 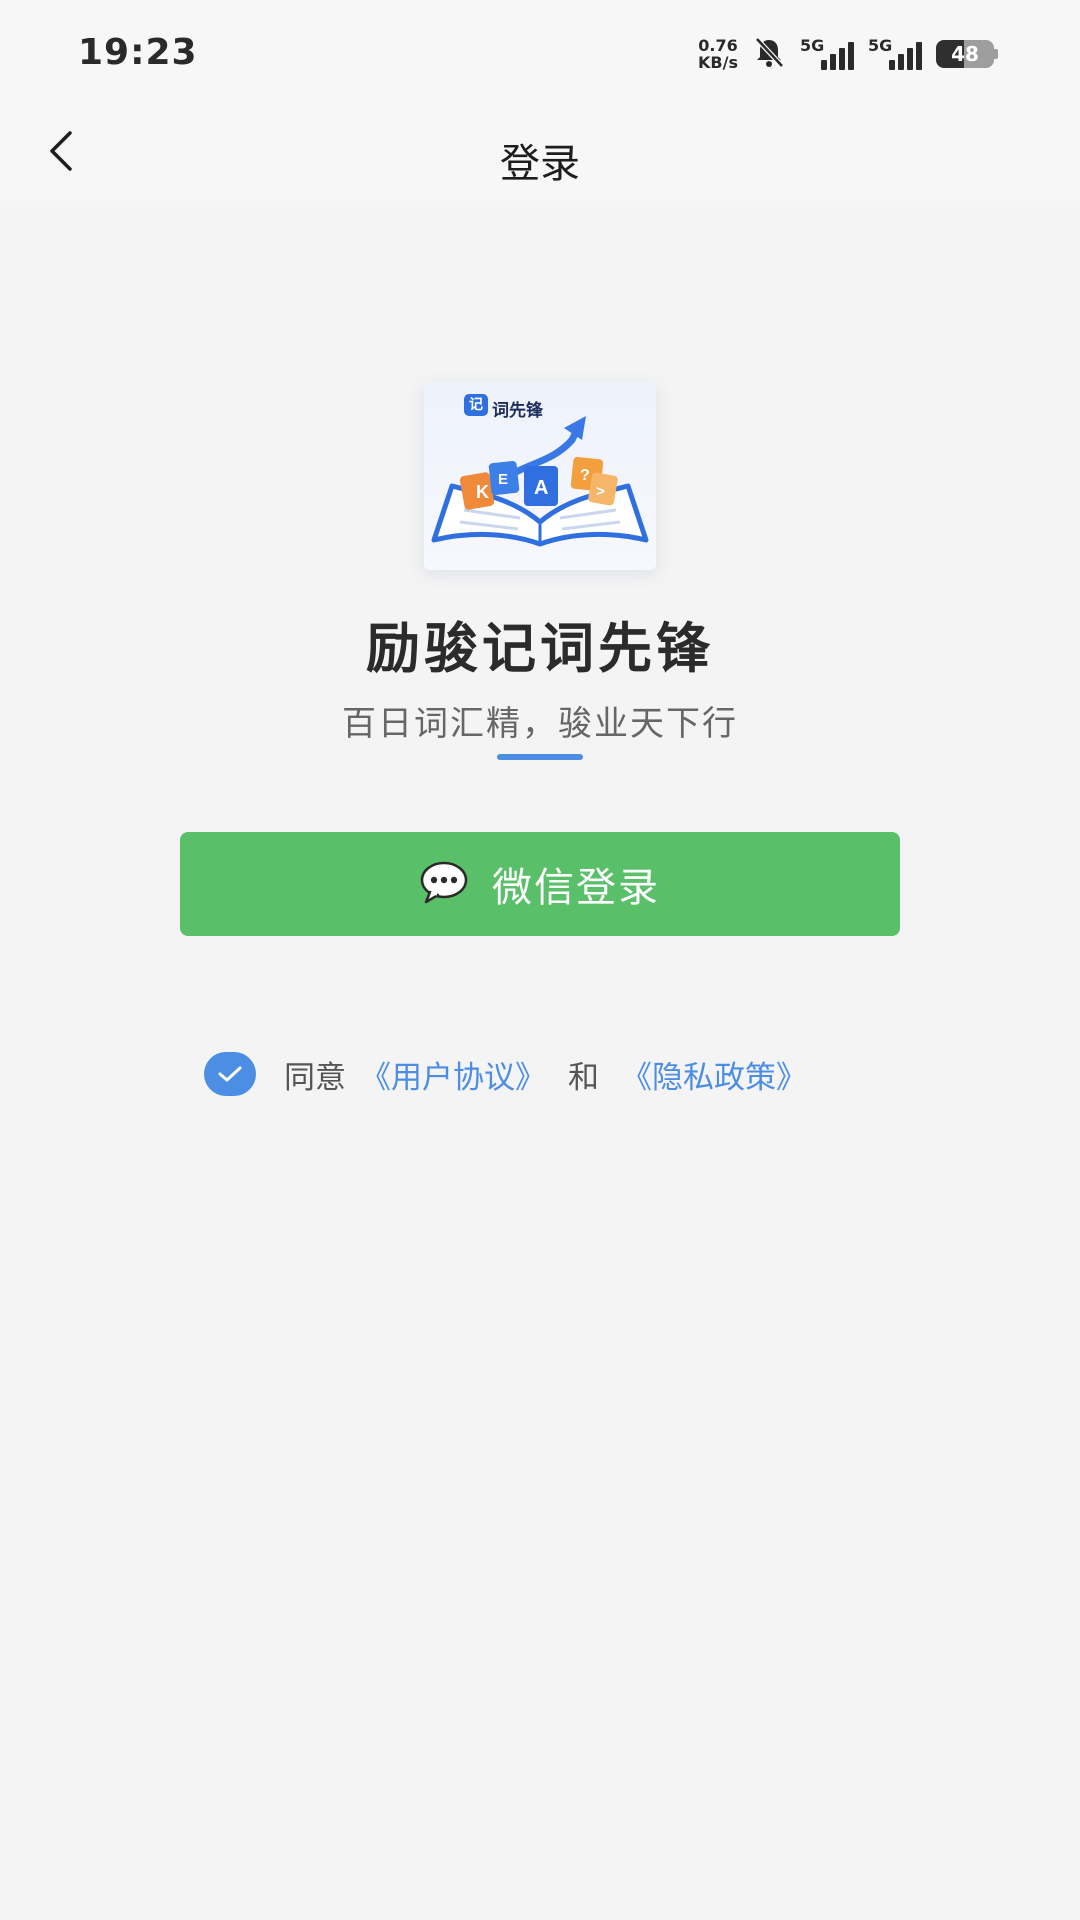 I want to click on wechat-chat-icon, so click(x=446, y=884).